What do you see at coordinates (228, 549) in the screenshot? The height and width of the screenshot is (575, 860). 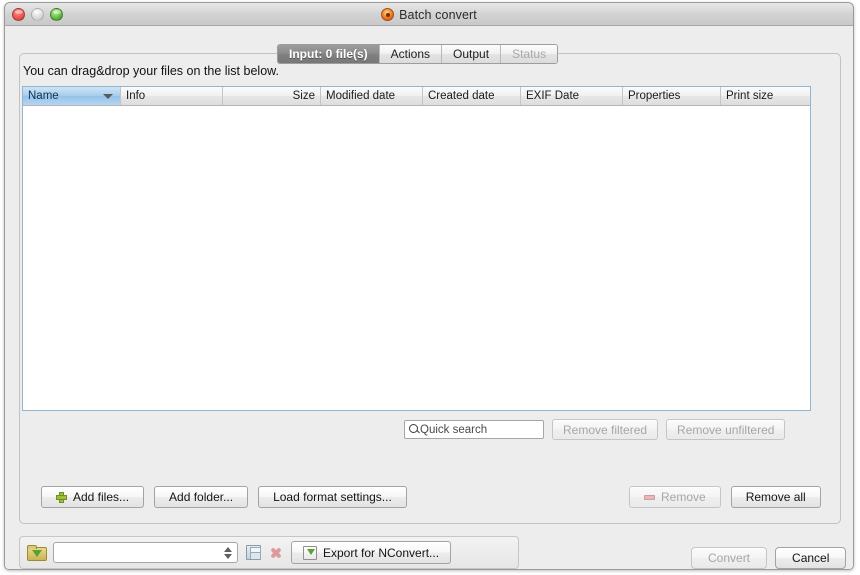 I see `stepper-up-icon` at bounding box center [228, 549].